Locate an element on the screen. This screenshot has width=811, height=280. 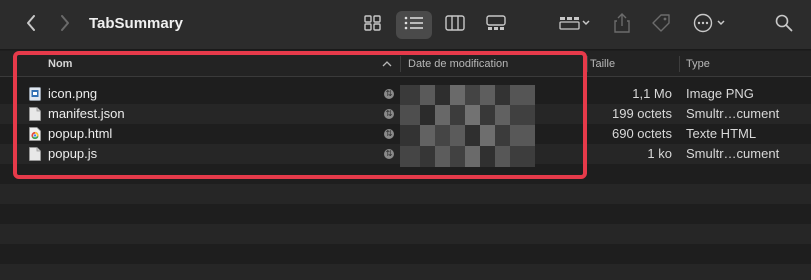
file-kind: Texte HTML is located at coordinates (721, 133).